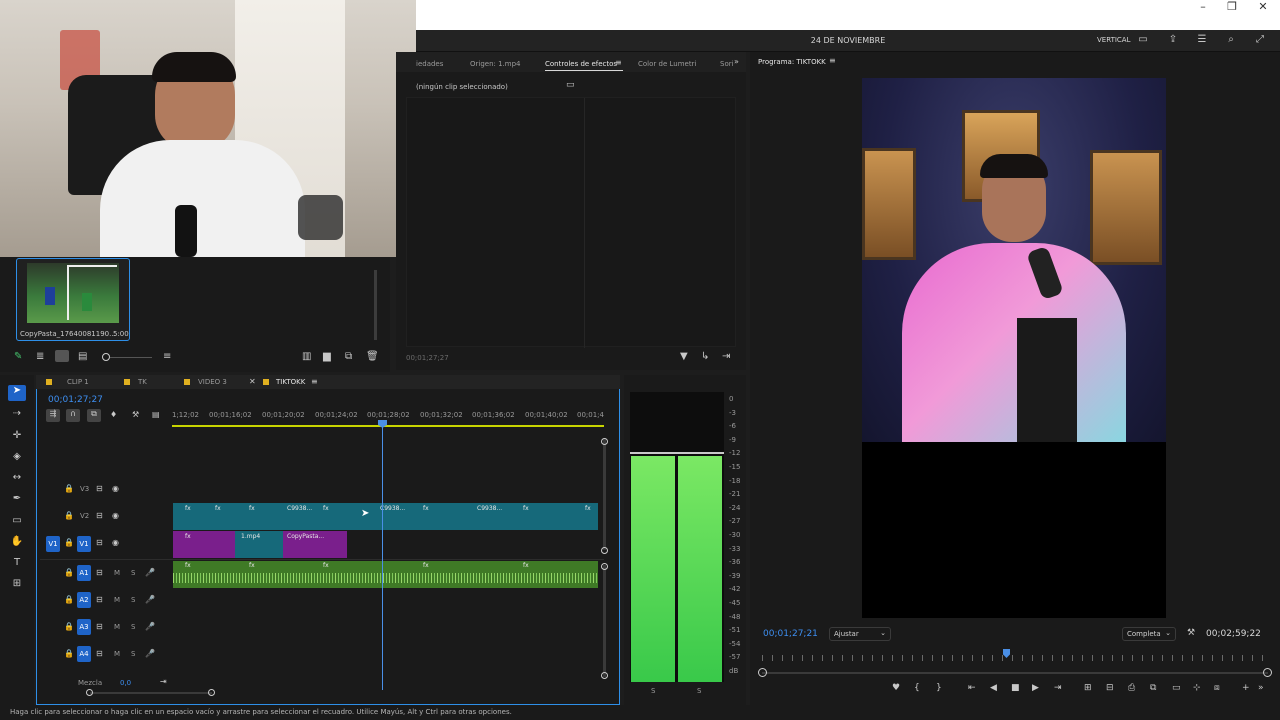 Image resolution: width=1280 pixels, height=720 pixels. What do you see at coordinates (1058, 688) in the screenshot?
I see `go-to-out-icon: ⇥` at bounding box center [1058, 688].